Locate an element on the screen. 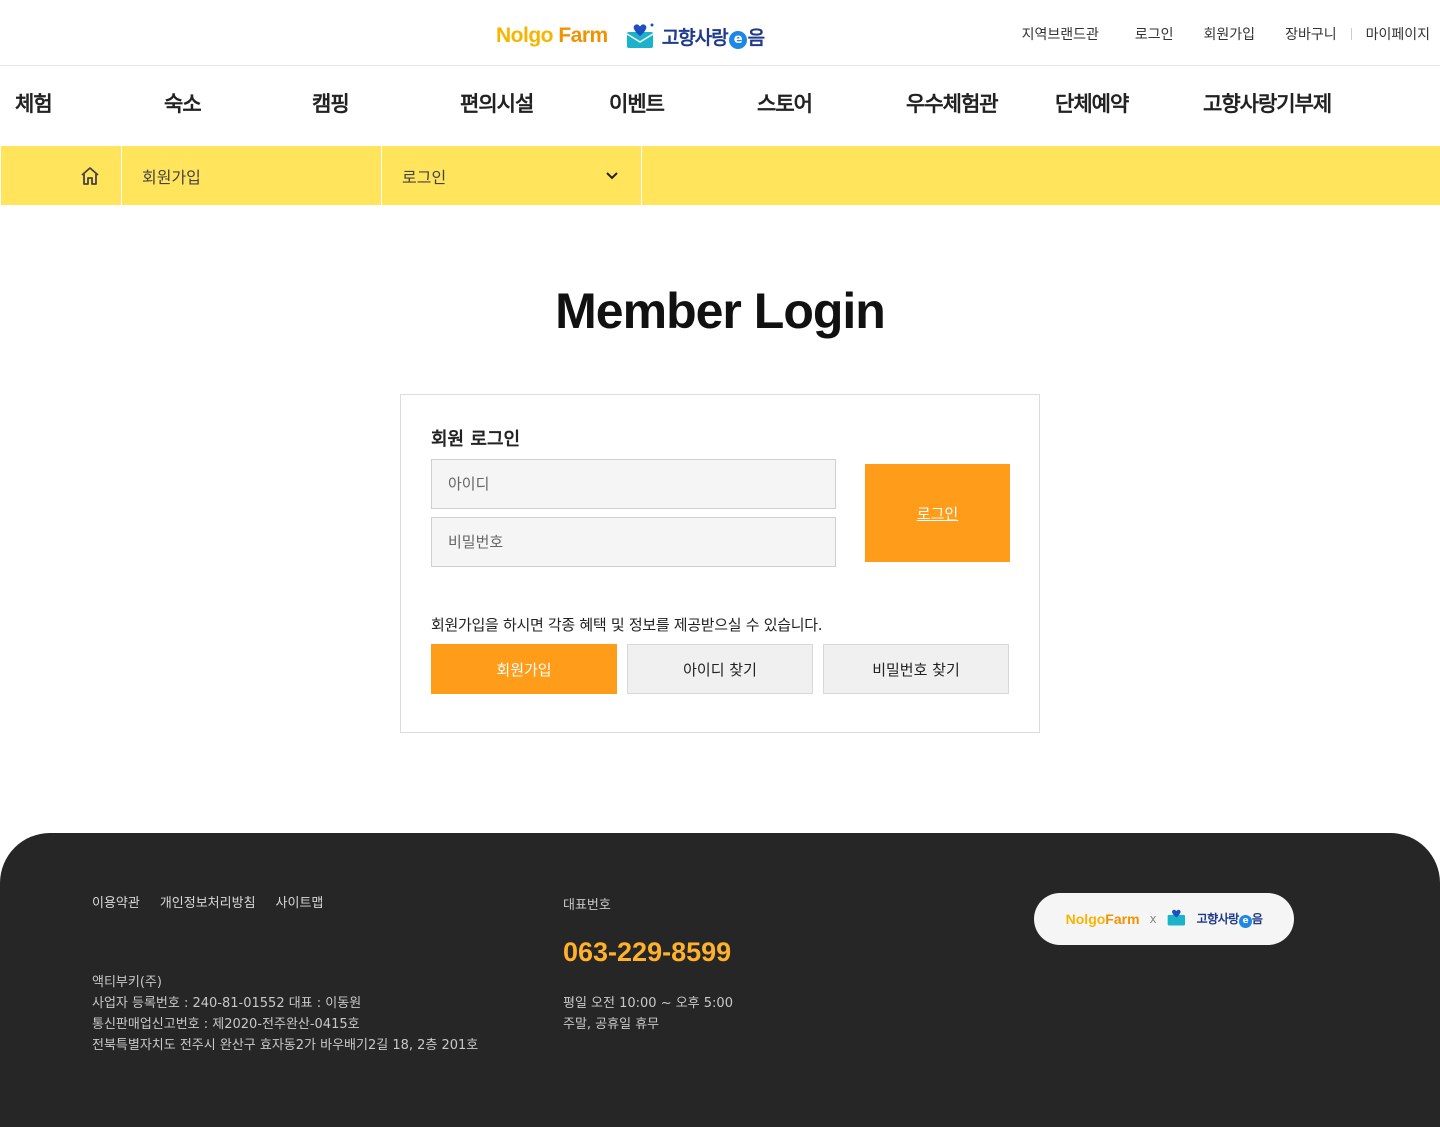 Image resolution: width=1440 pixels, height=1127 pixels. site-logo: Nolgo Farm 고향사랑 e 음 is located at coordinates (630, 36).